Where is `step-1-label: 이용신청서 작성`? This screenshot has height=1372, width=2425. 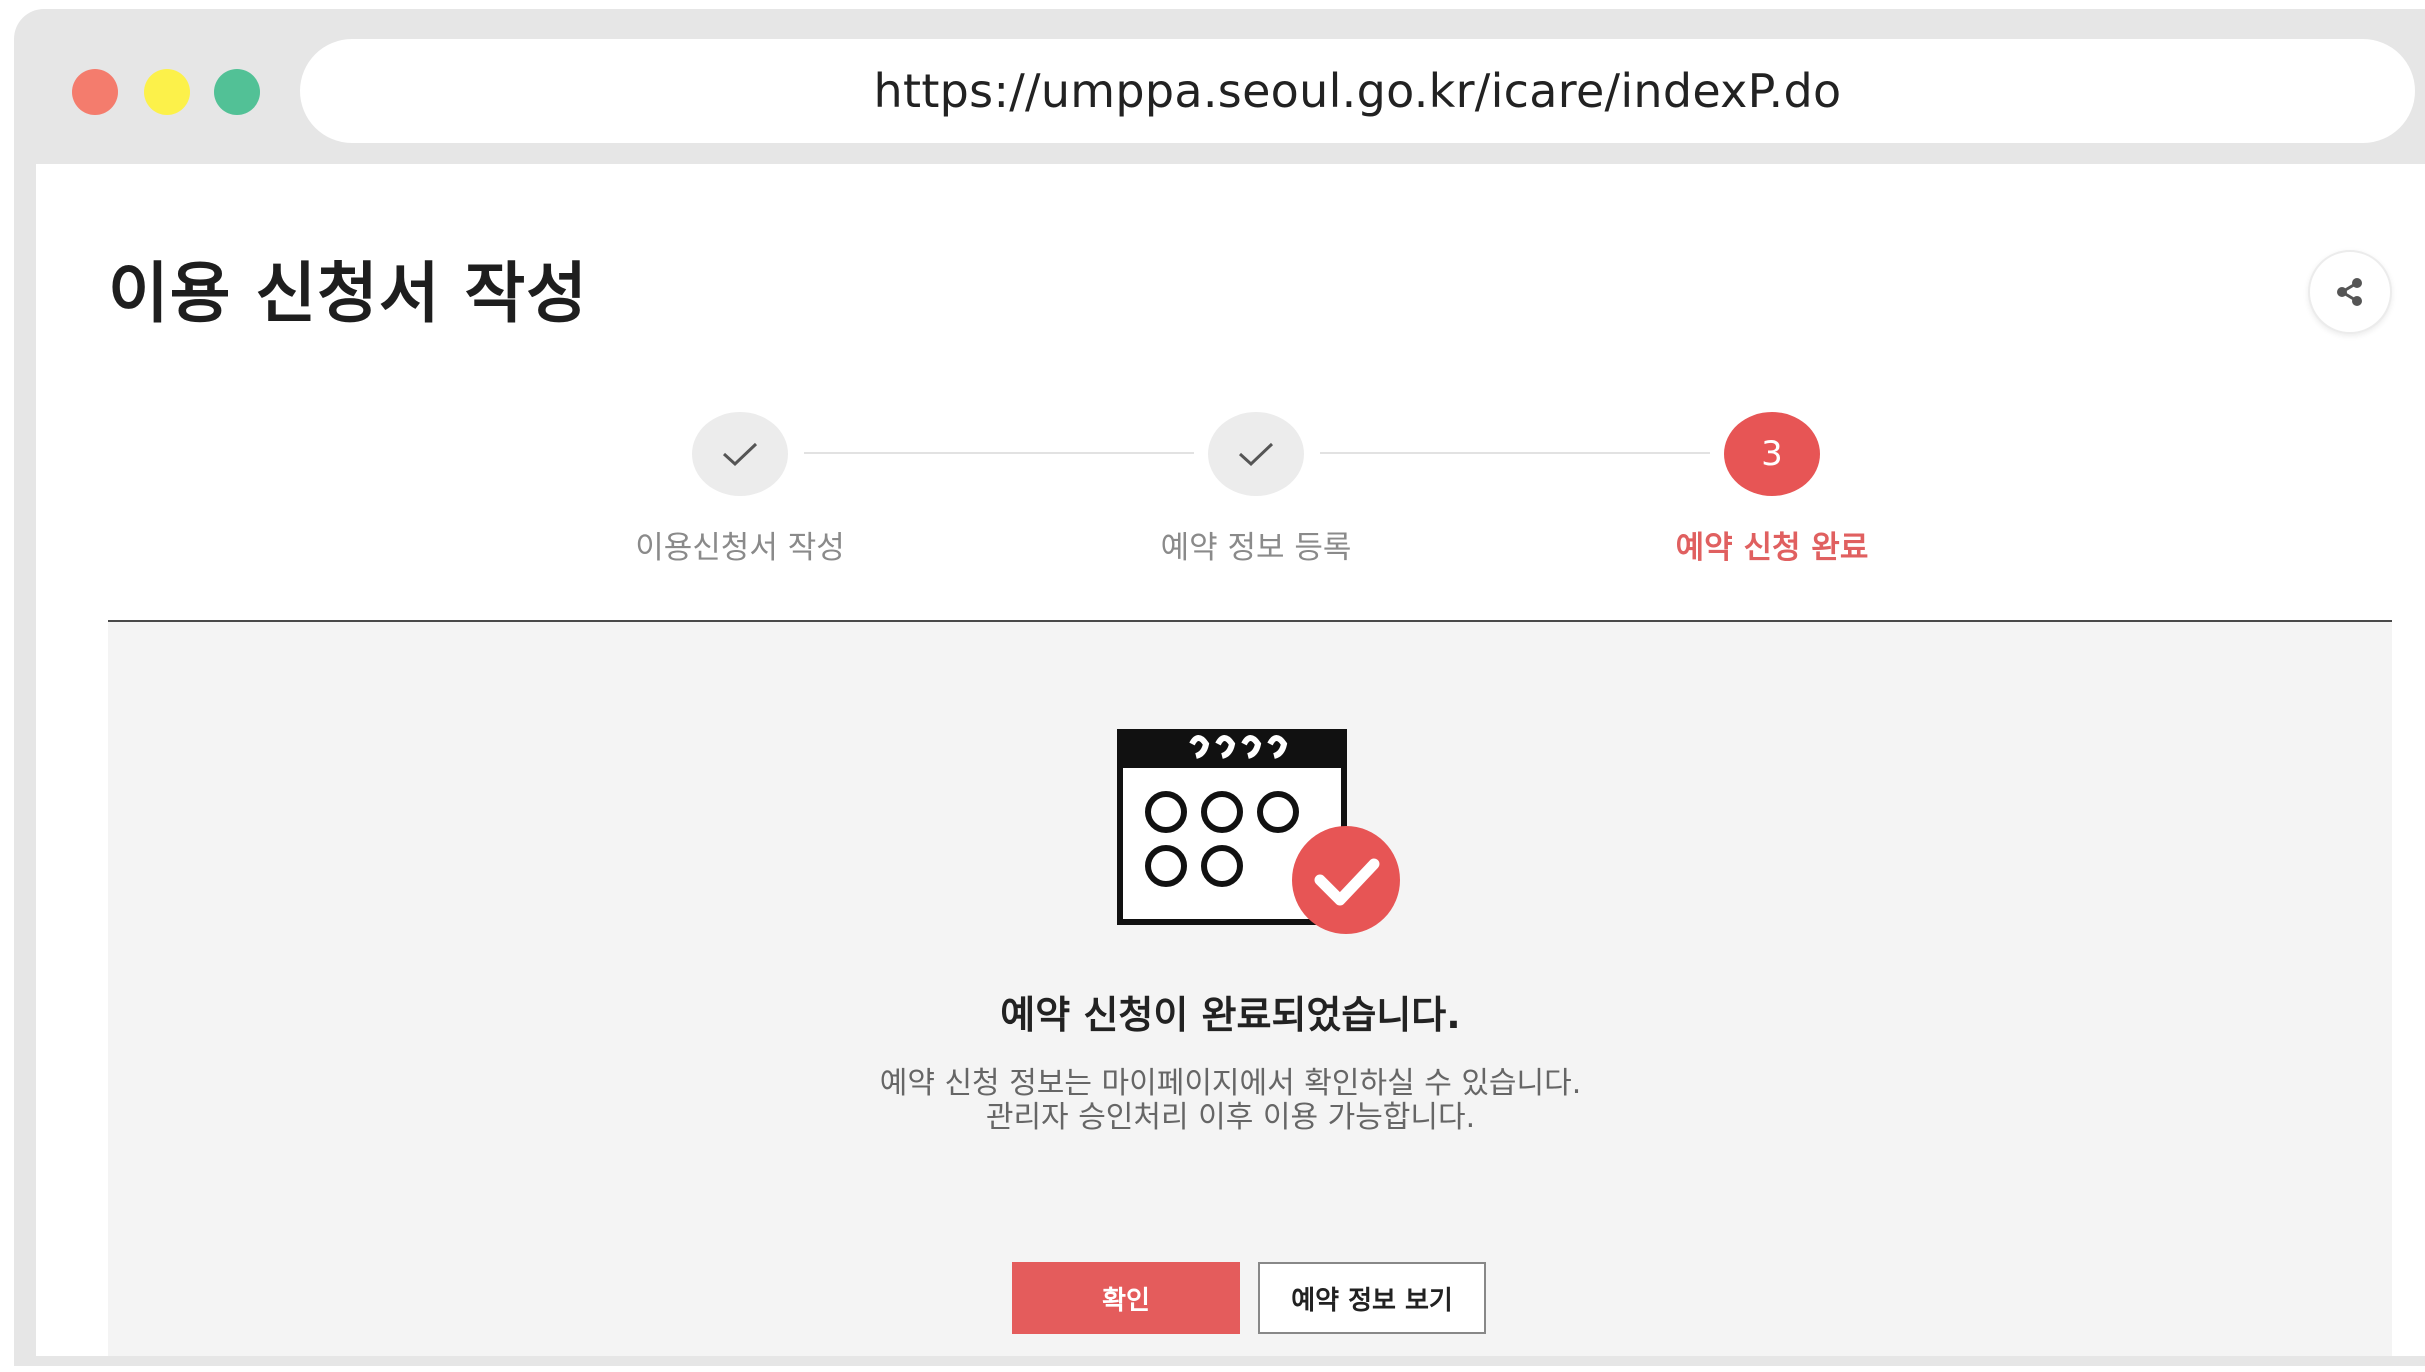
step-1-label: 이용신청서 작성 is located at coordinates (740, 548).